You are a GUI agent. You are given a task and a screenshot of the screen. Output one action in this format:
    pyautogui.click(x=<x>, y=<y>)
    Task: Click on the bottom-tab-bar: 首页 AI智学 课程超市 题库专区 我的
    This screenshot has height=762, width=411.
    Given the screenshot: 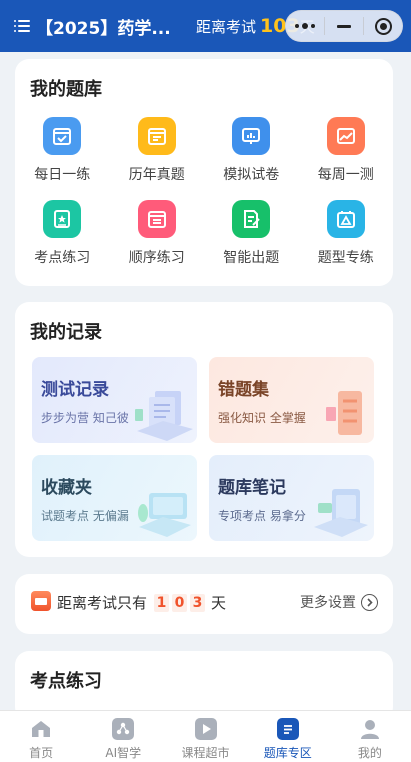 What is the action you would take?
    pyautogui.click(x=205, y=736)
    